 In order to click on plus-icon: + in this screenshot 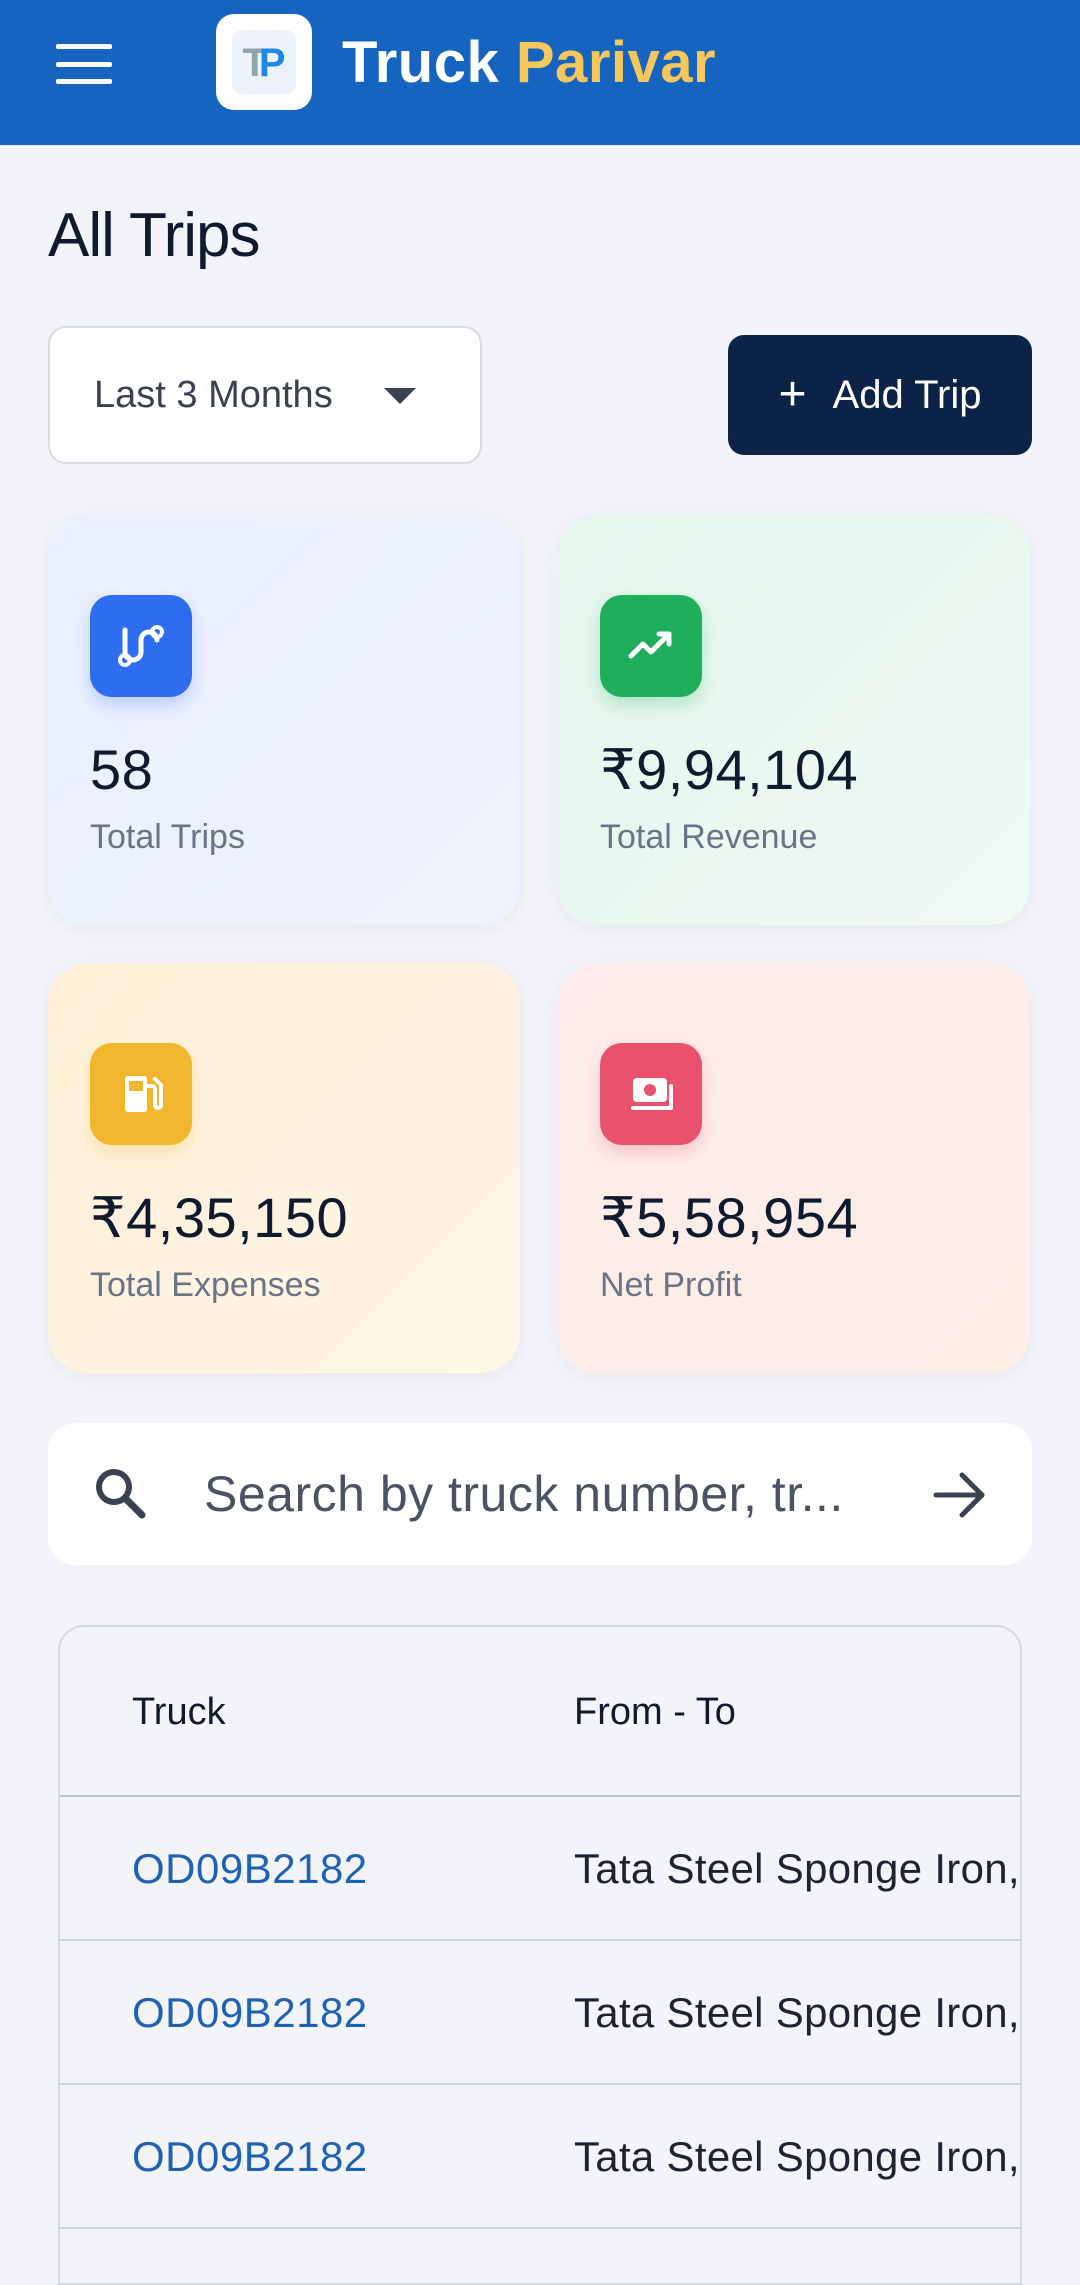, I will do `click(792, 394)`.